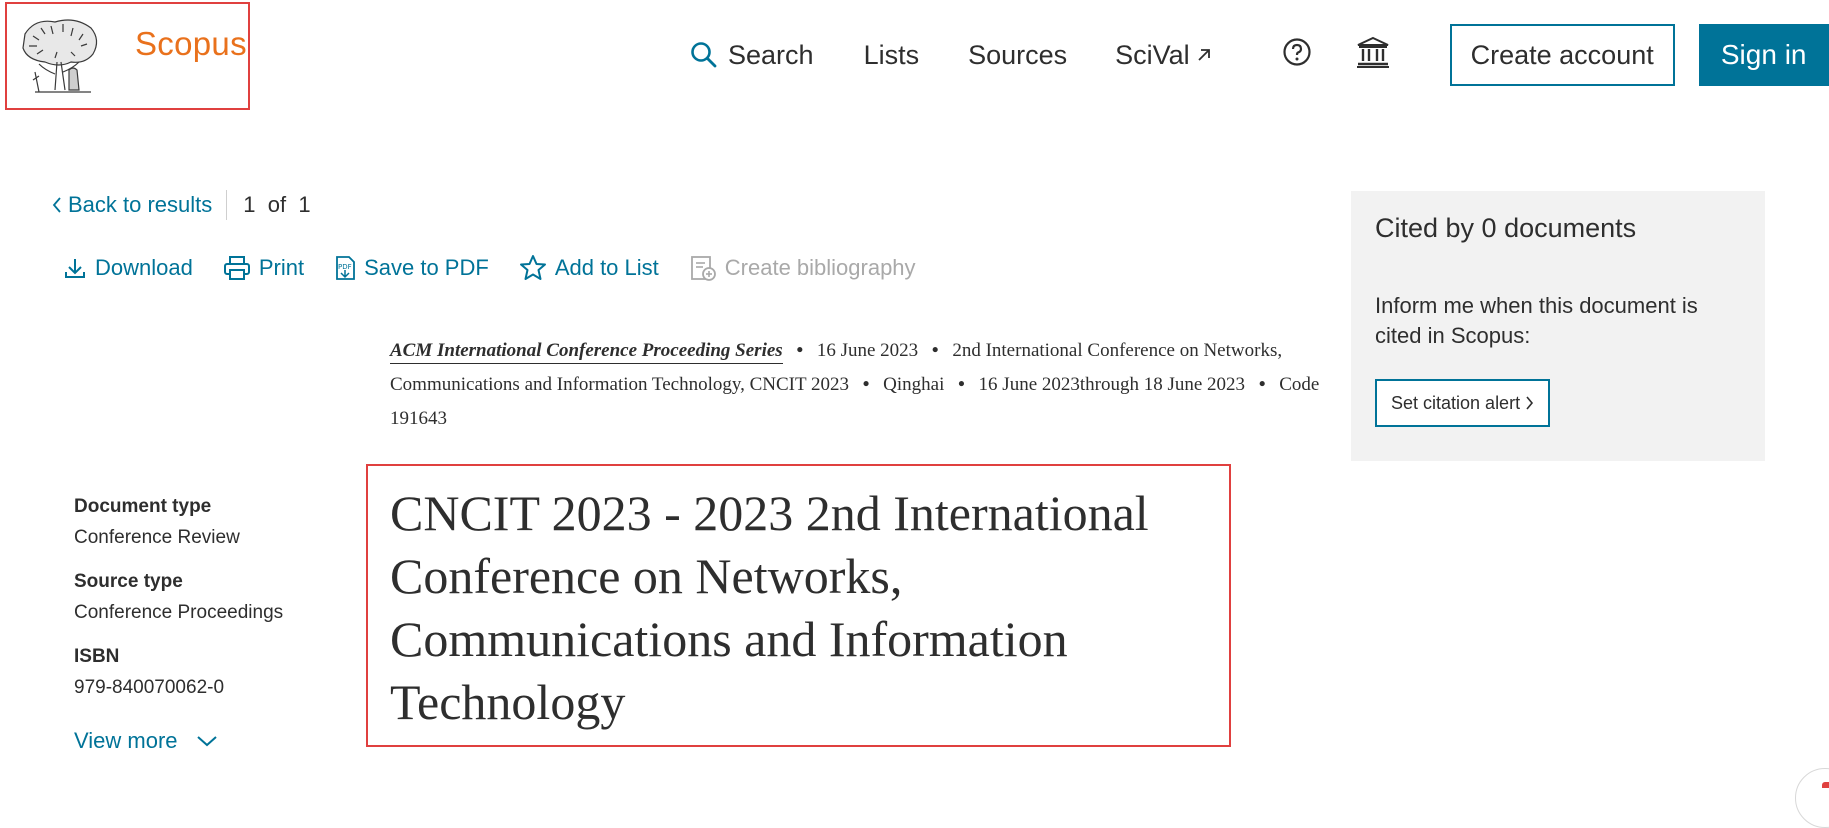  I want to click on nav-sources-label: Sources, so click(1018, 54).